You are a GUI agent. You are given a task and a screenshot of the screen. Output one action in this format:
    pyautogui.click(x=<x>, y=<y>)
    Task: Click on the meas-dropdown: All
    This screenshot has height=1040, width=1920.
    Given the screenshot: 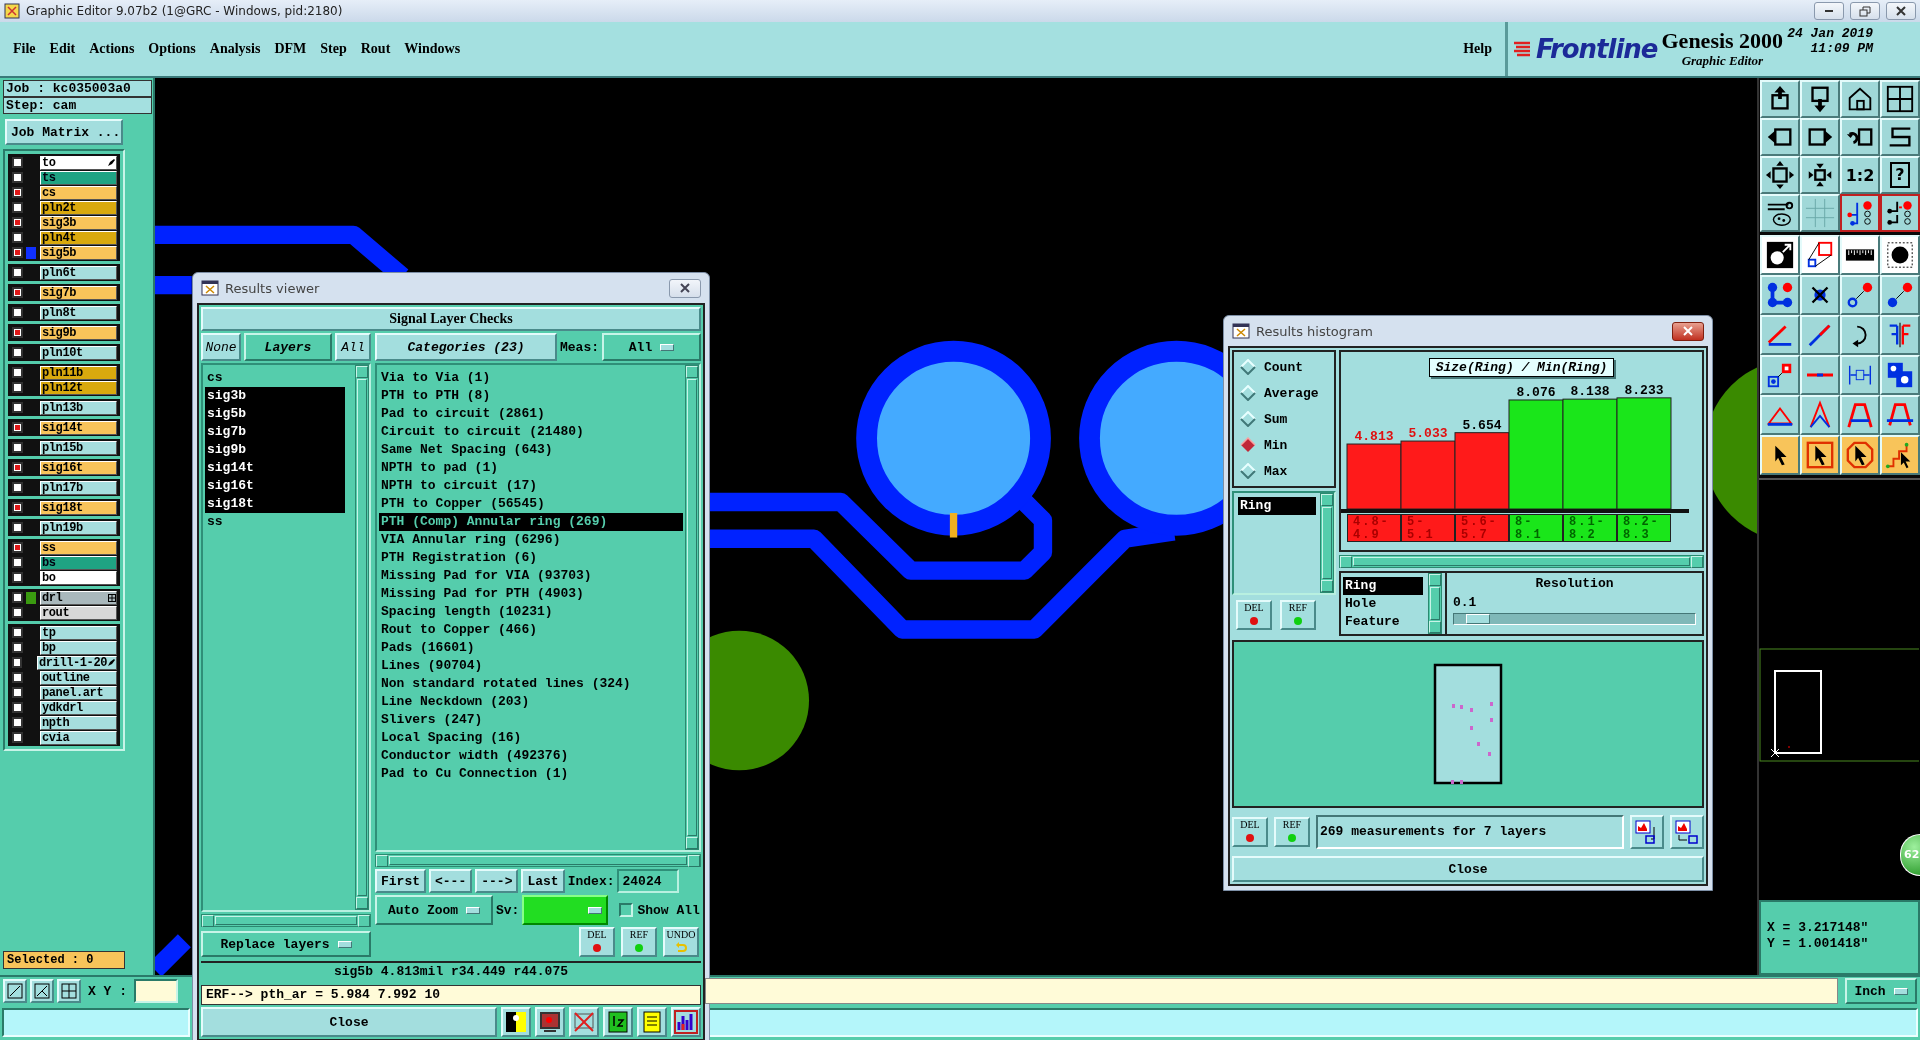 What is the action you would take?
    pyautogui.click(x=651, y=347)
    